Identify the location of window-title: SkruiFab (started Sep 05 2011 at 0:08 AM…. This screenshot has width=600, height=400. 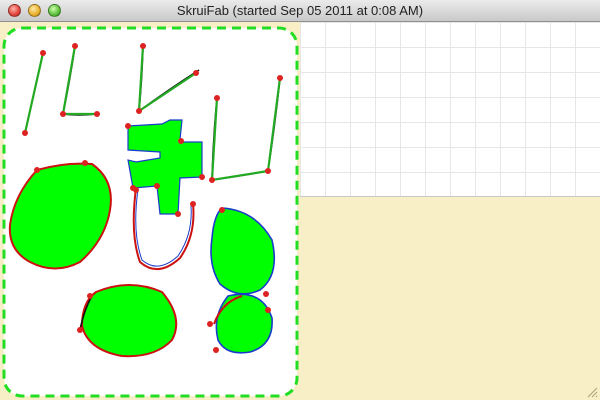
(300, 10).